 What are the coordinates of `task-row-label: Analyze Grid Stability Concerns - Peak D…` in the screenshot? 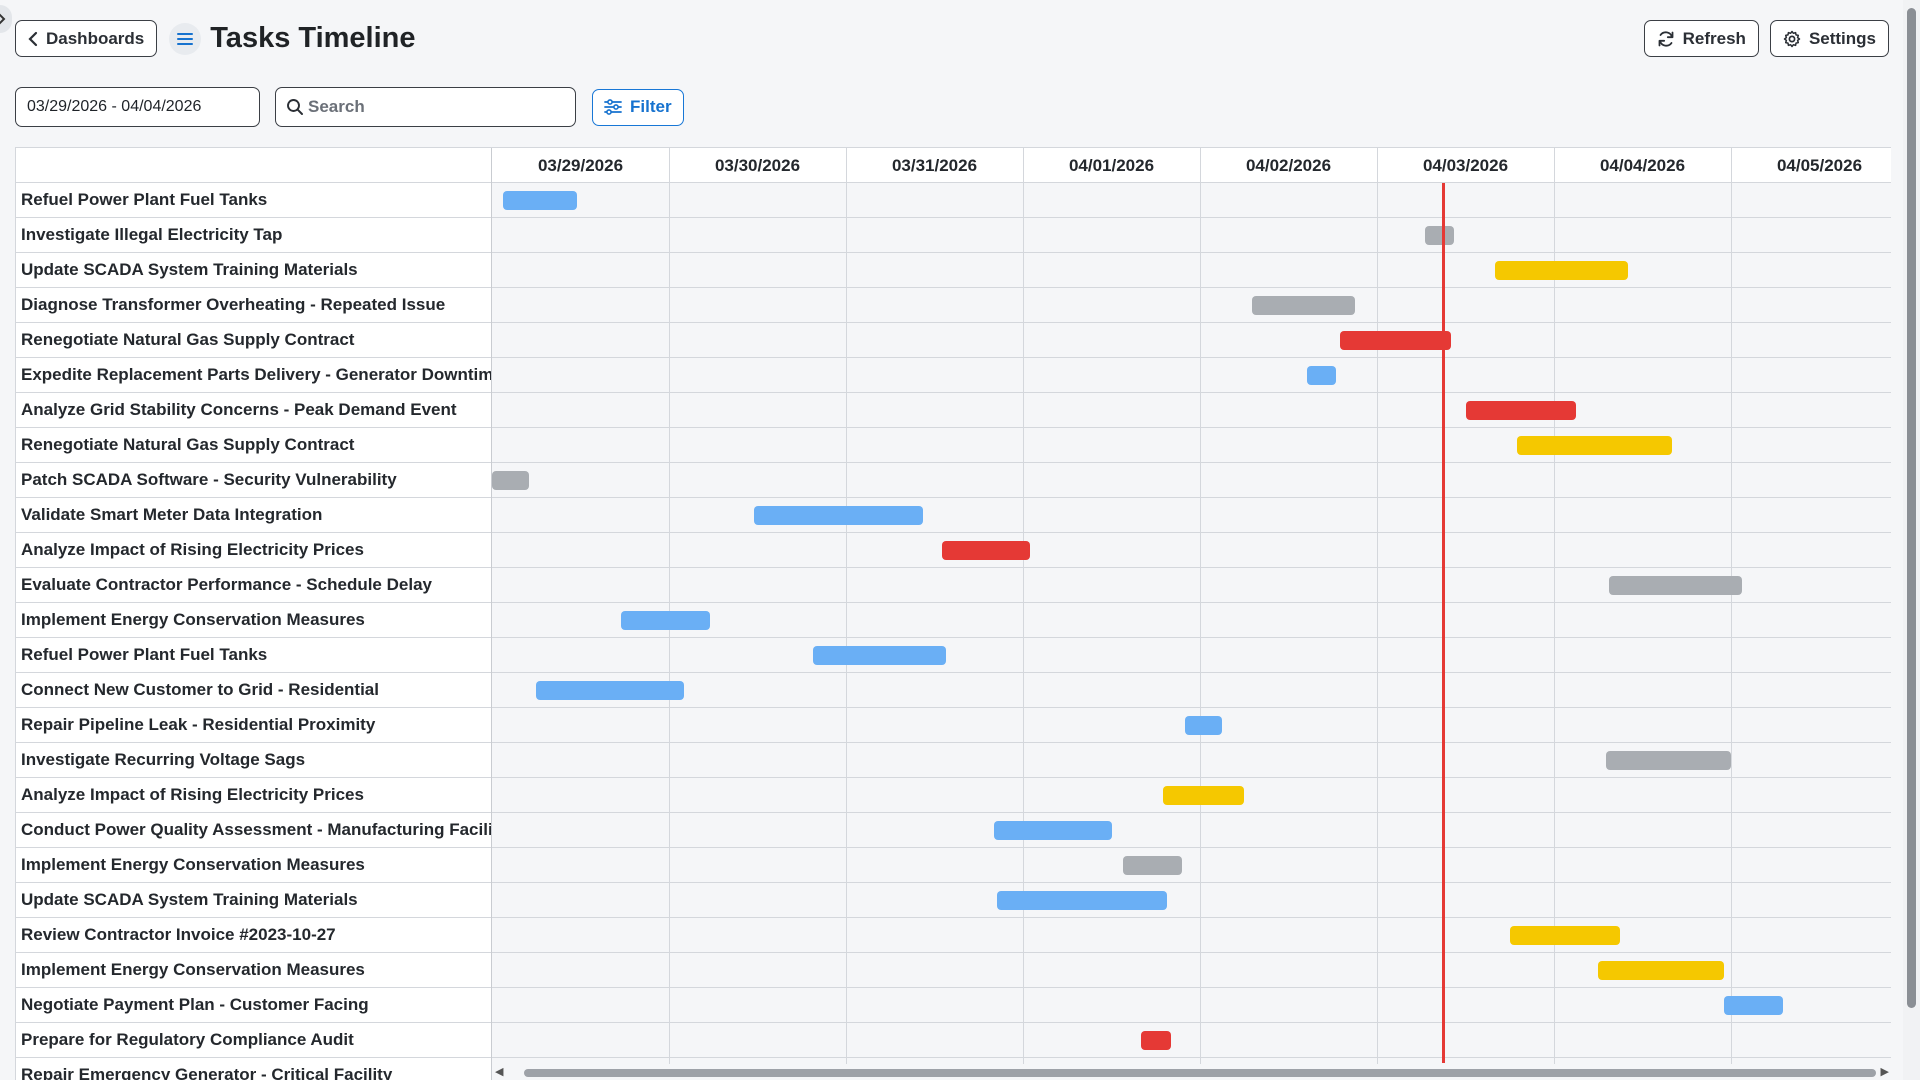 It's located at (253, 410).